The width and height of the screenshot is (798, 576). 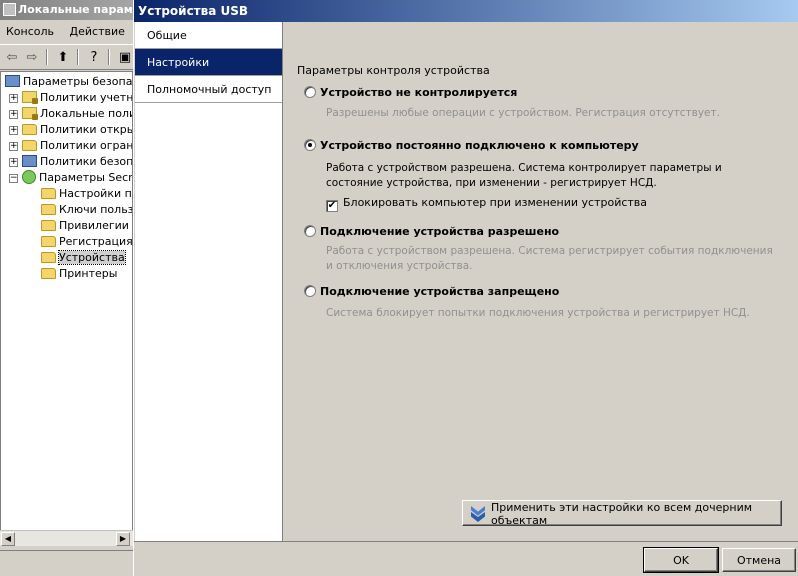 I want to click on dialog-title: Устройства USB, so click(x=466, y=11).